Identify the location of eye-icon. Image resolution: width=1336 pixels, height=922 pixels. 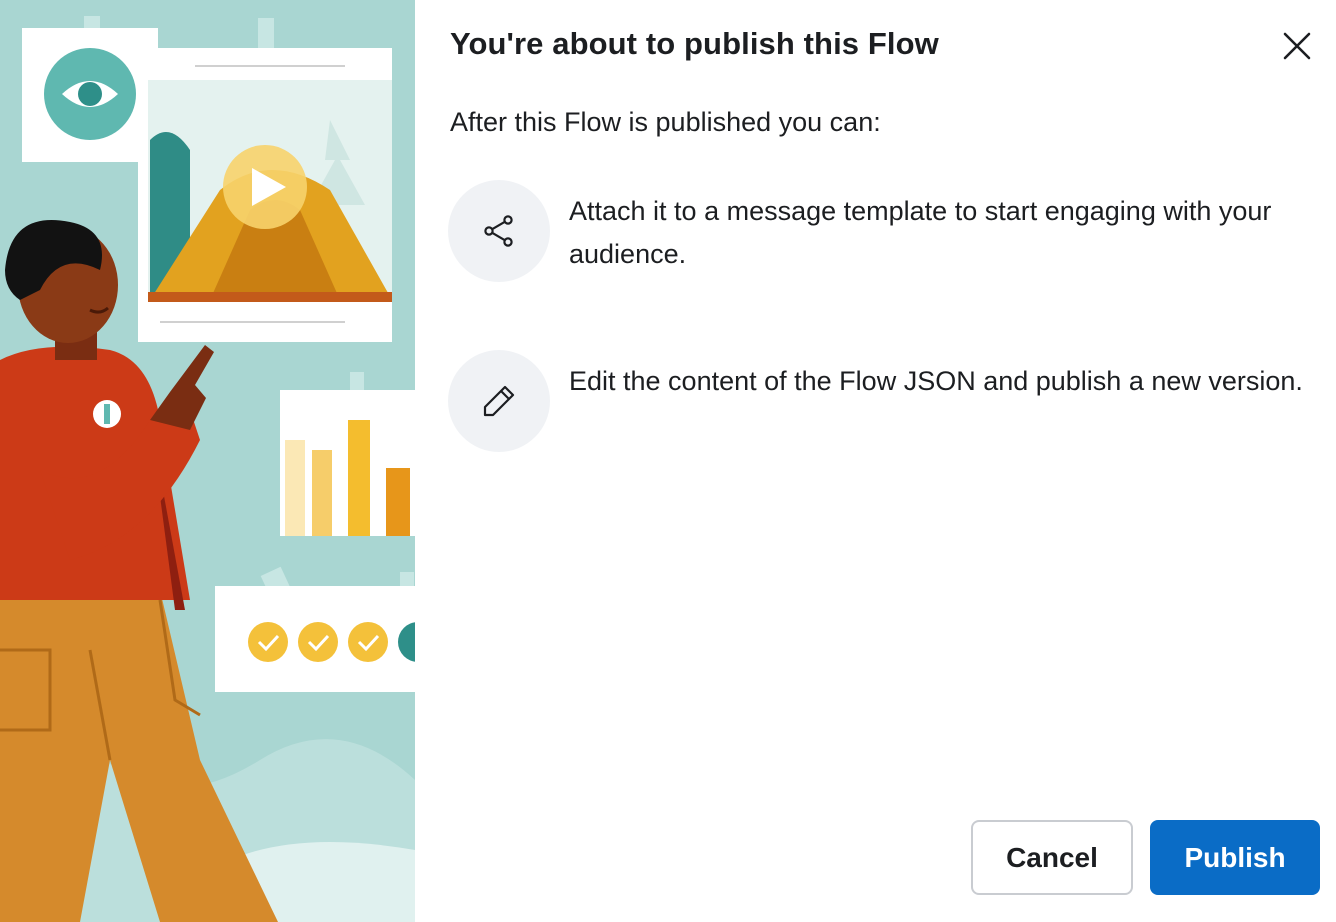
(90, 94).